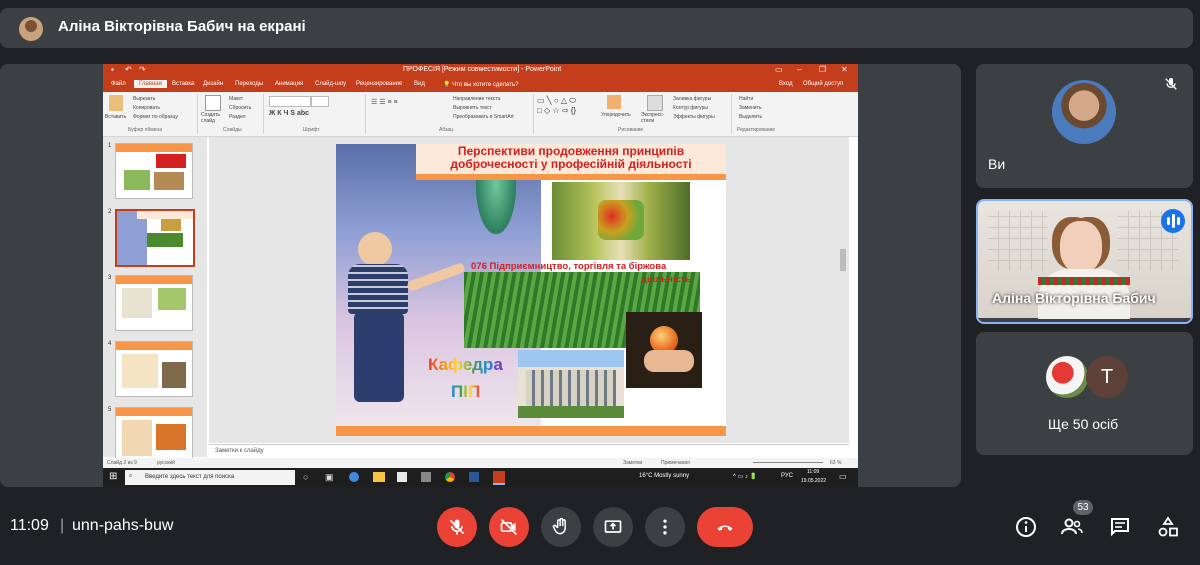  I want to click on shape-effects-button: Эффекты фигуры, so click(694, 117).